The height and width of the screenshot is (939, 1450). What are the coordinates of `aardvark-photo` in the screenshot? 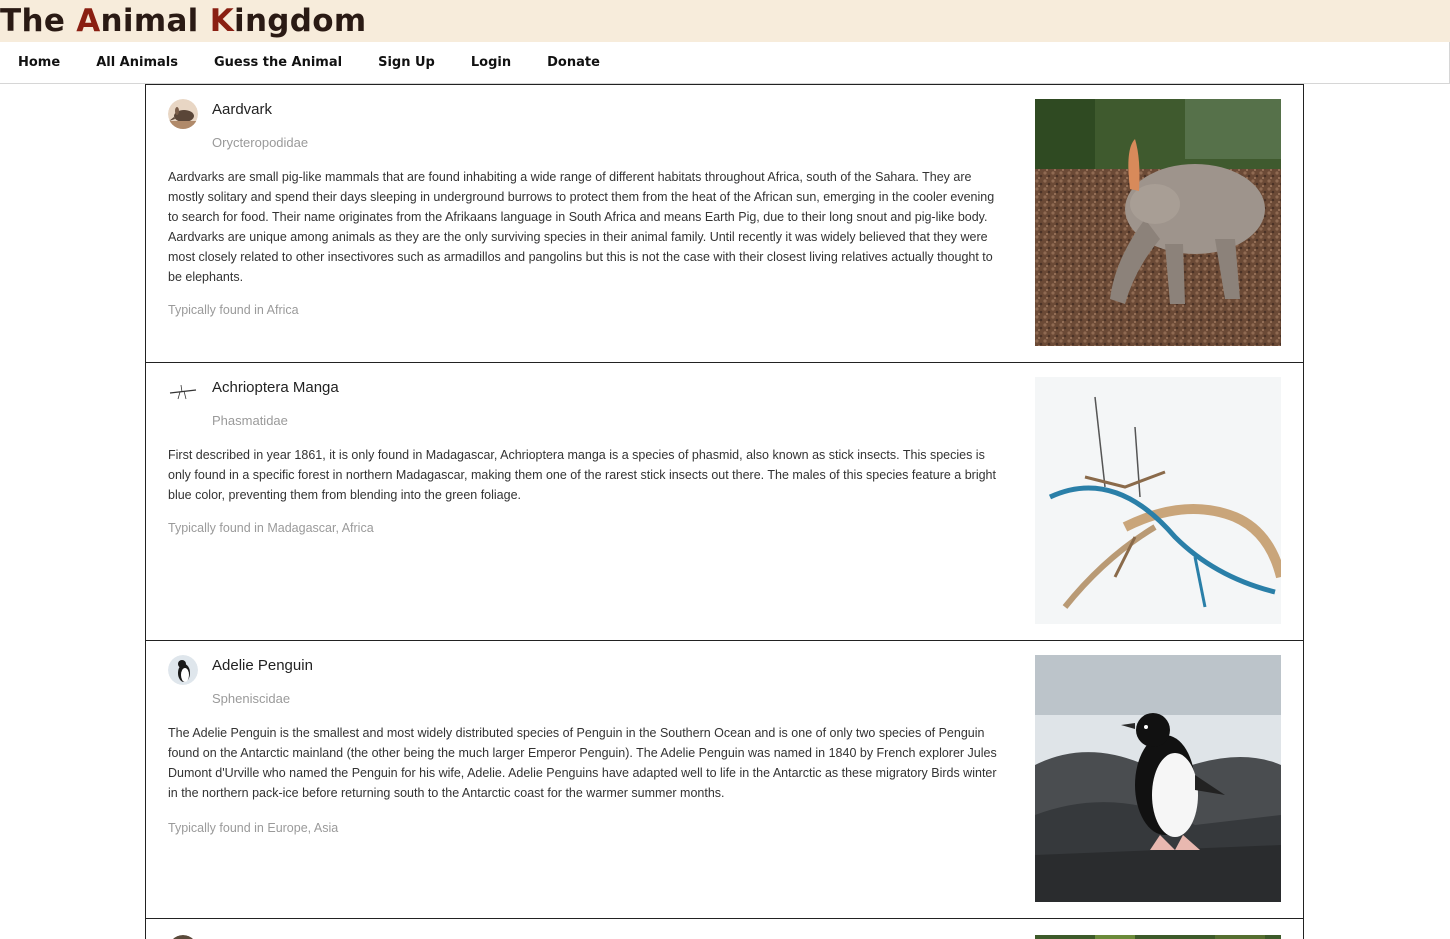 It's located at (1158, 222).